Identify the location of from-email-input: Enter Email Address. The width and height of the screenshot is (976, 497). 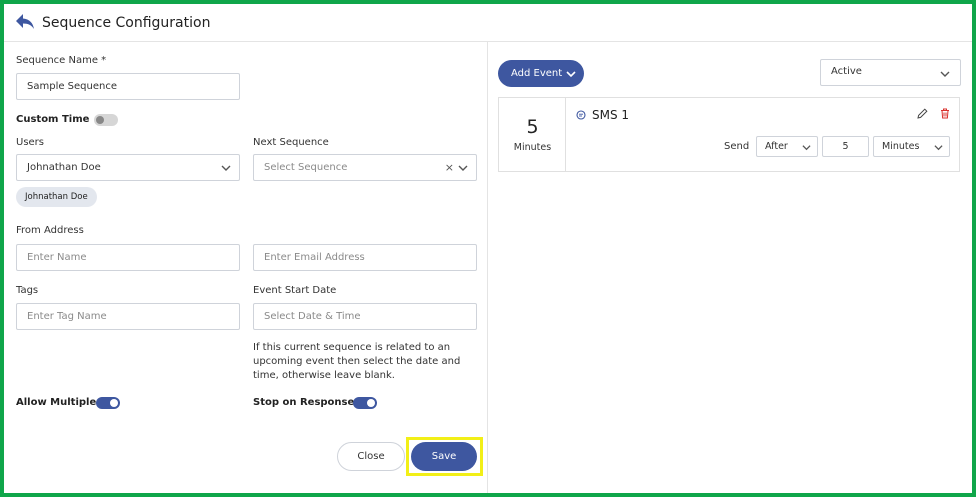
(365, 257).